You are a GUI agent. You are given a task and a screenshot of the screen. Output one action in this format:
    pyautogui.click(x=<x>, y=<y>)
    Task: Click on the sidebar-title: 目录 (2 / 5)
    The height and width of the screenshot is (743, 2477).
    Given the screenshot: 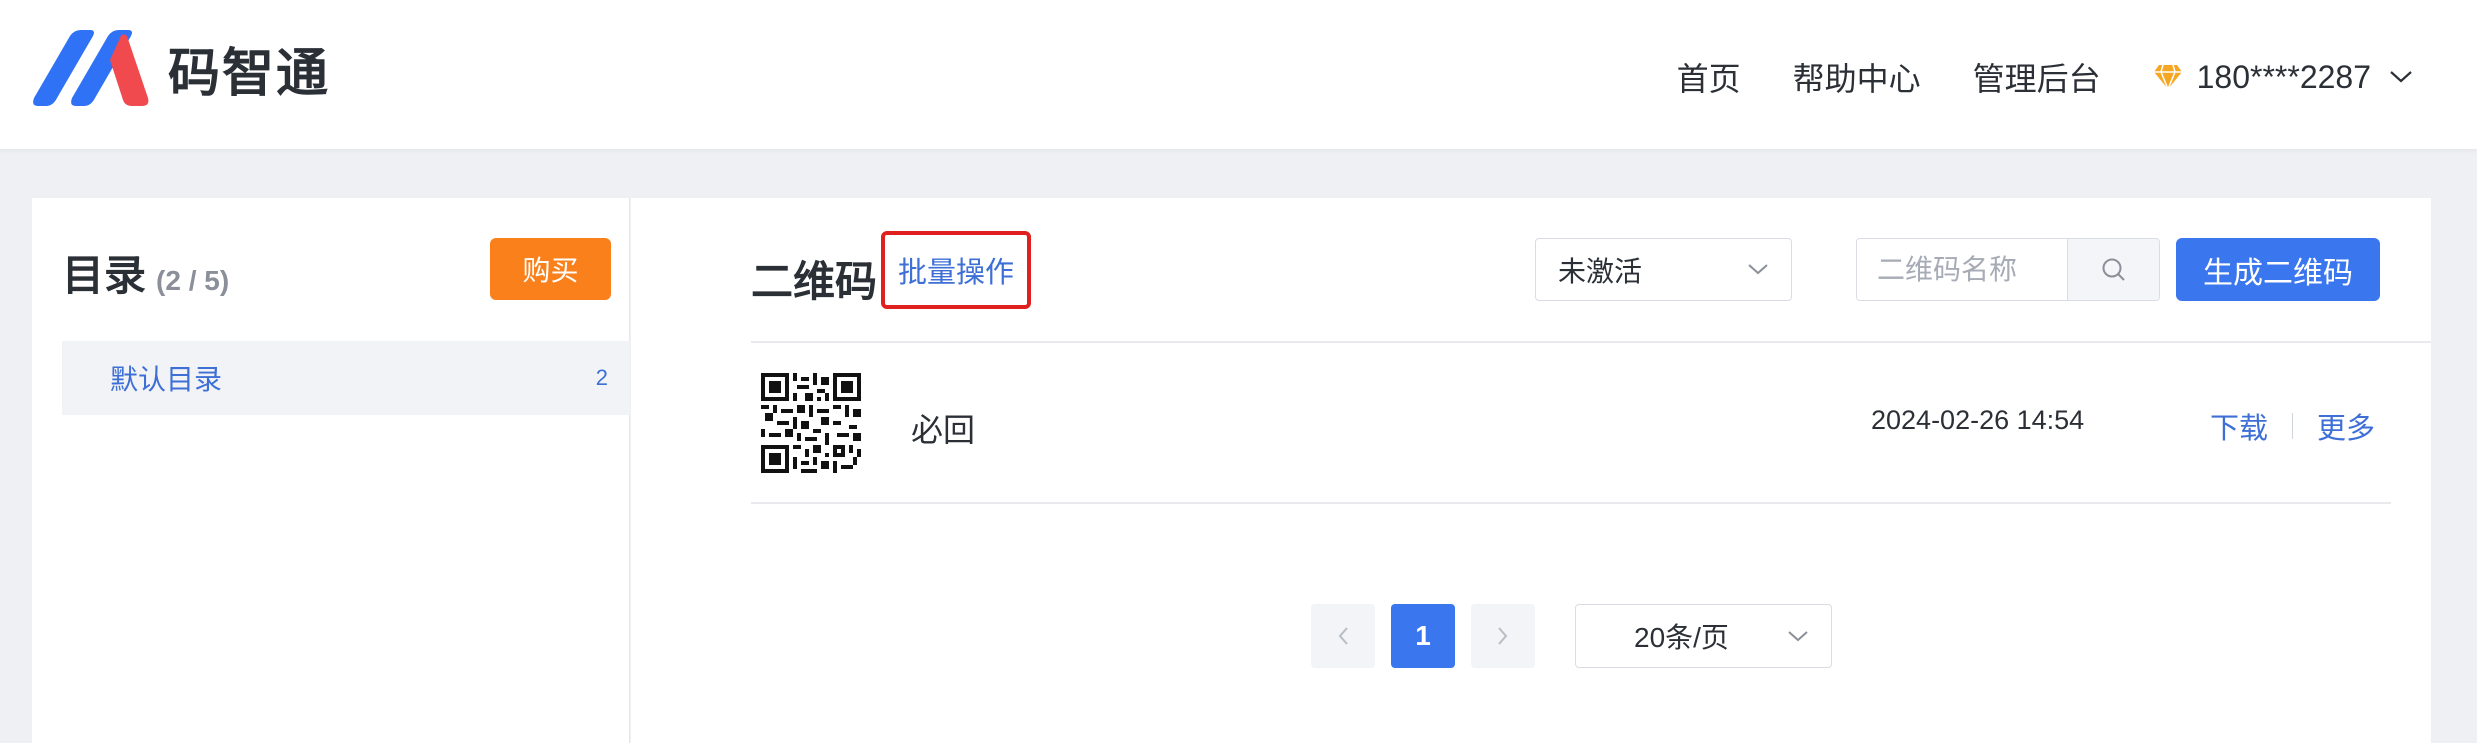 What is the action you would take?
    pyautogui.click(x=145, y=272)
    